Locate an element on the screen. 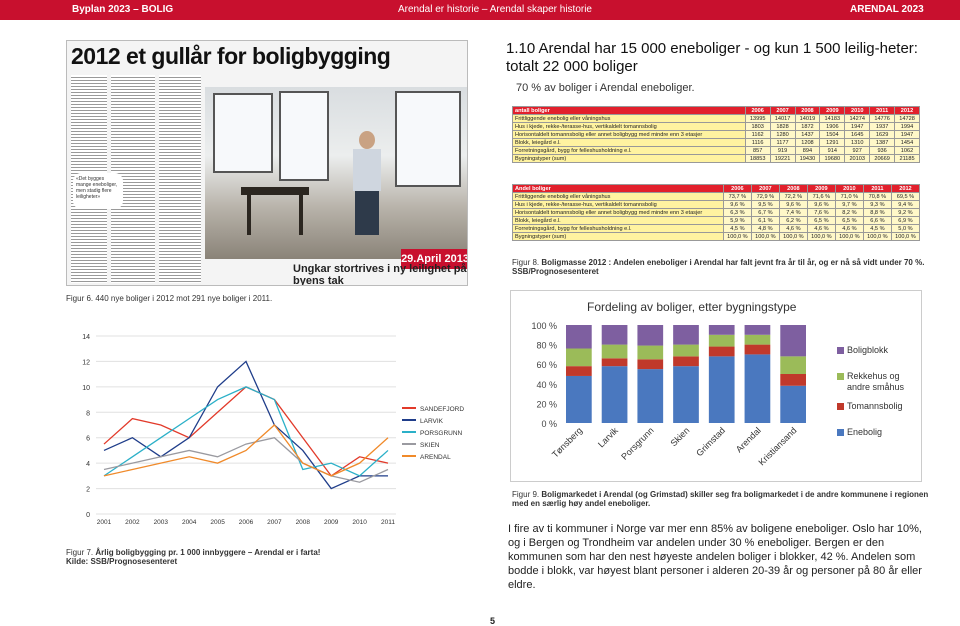 This screenshot has width=960, height=626. share-table-cell: 4,5 % is located at coordinates (877, 228).